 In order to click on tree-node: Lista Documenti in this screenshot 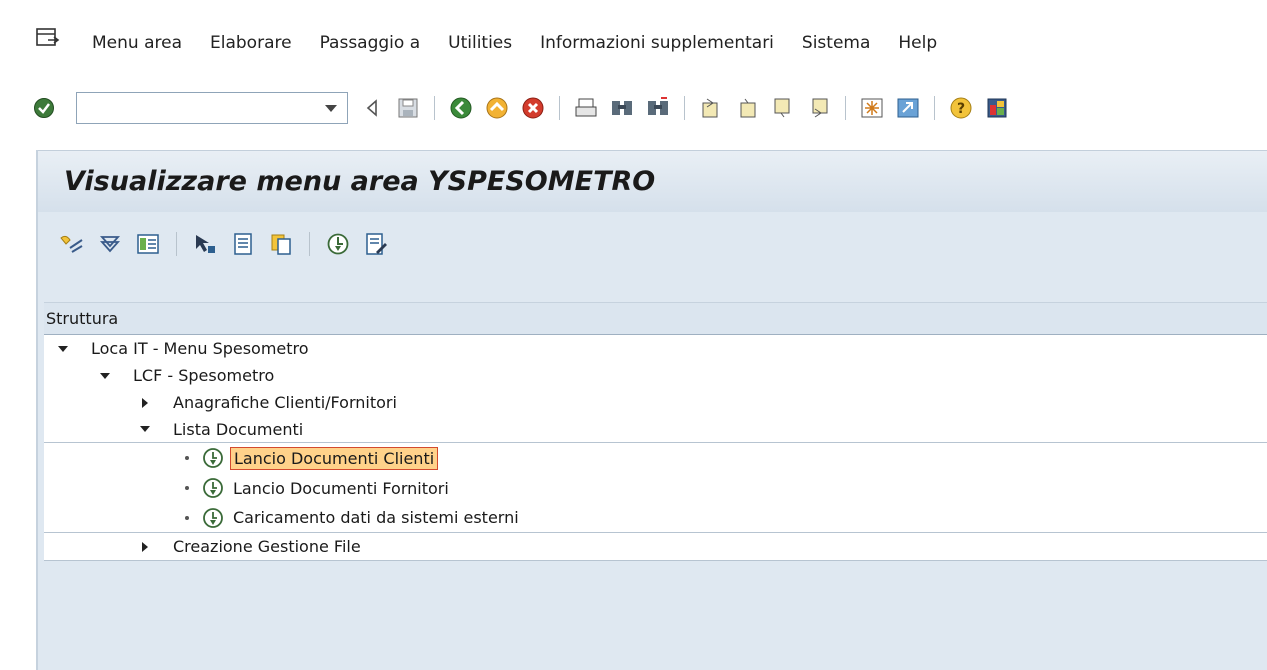, I will do `click(655, 429)`.